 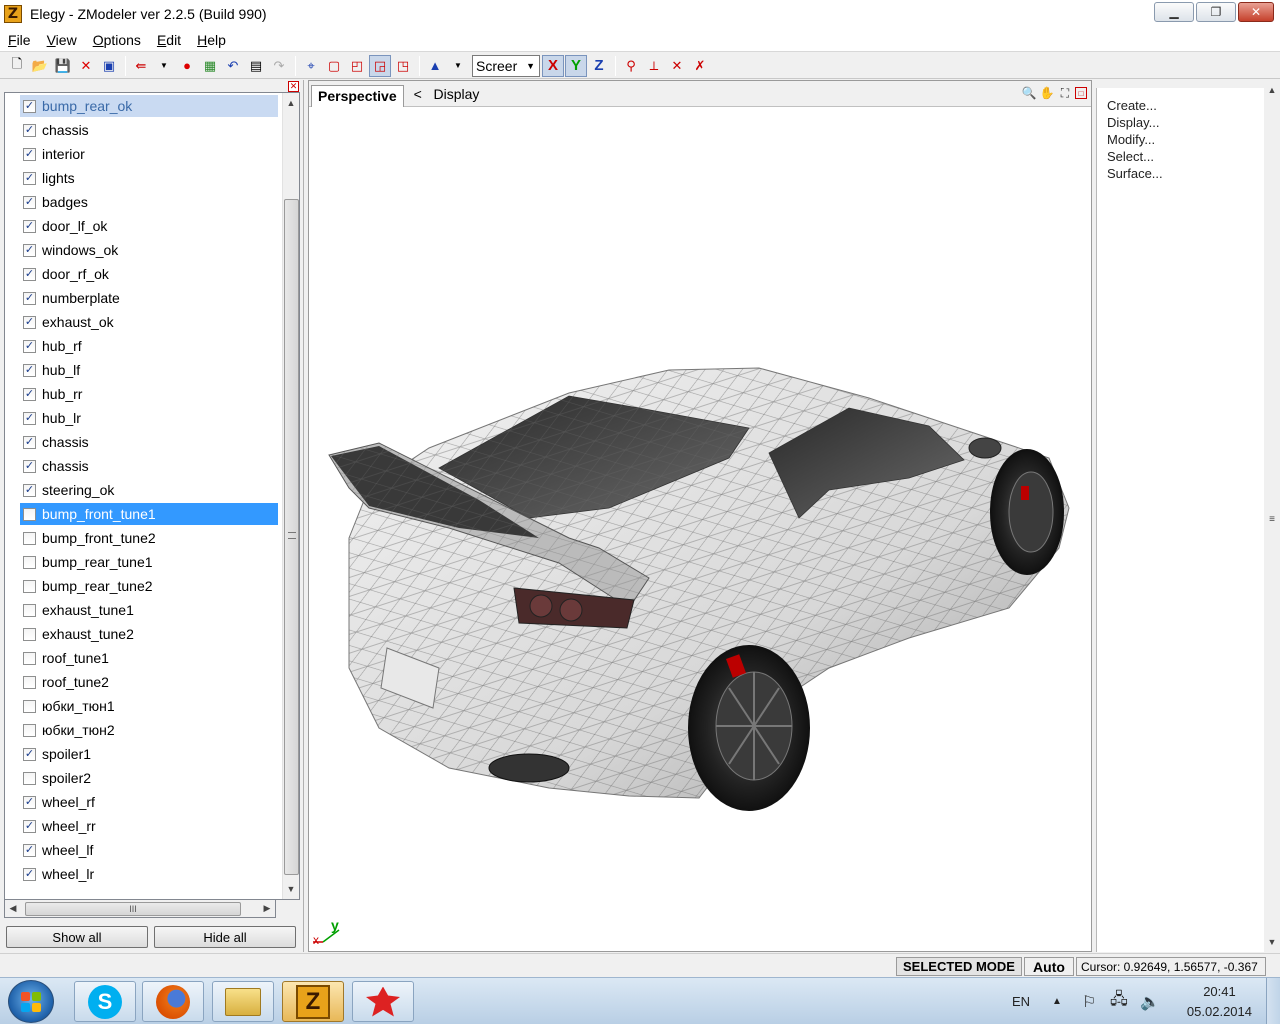 I want to click on list-item: ✓ hub_lf, so click(x=149, y=370).